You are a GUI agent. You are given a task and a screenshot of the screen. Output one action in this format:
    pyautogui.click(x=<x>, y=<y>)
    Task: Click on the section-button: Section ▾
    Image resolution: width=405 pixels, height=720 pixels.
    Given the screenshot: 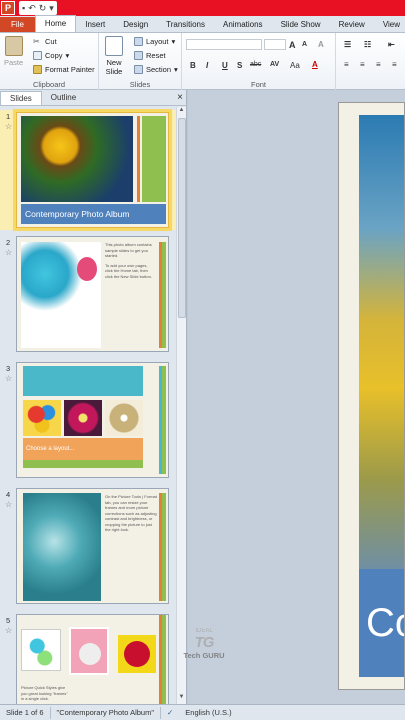 What is the action you would take?
    pyautogui.click(x=156, y=69)
    